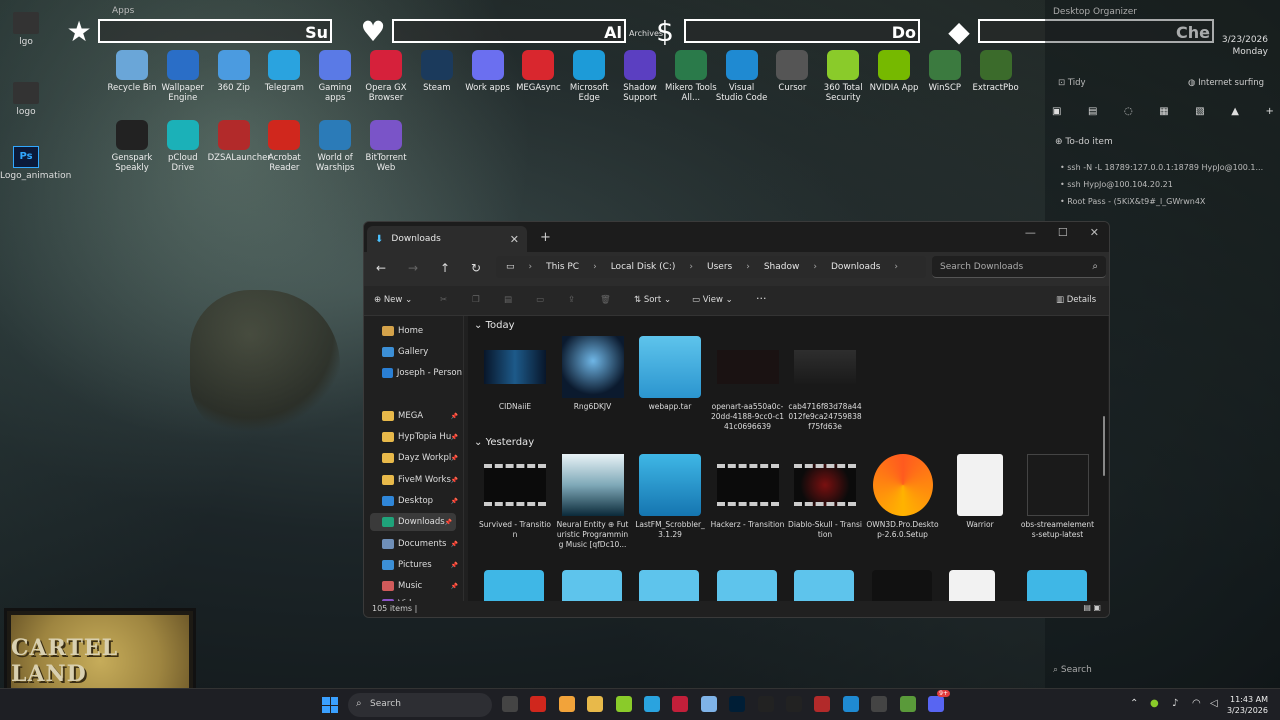 The image size is (1280, 720). What do you see at coordinates (643, 267) in the screenshot?
I see `breadcrumb-local-disk: Local Disk (C:)` at bounding box center [643, 267].